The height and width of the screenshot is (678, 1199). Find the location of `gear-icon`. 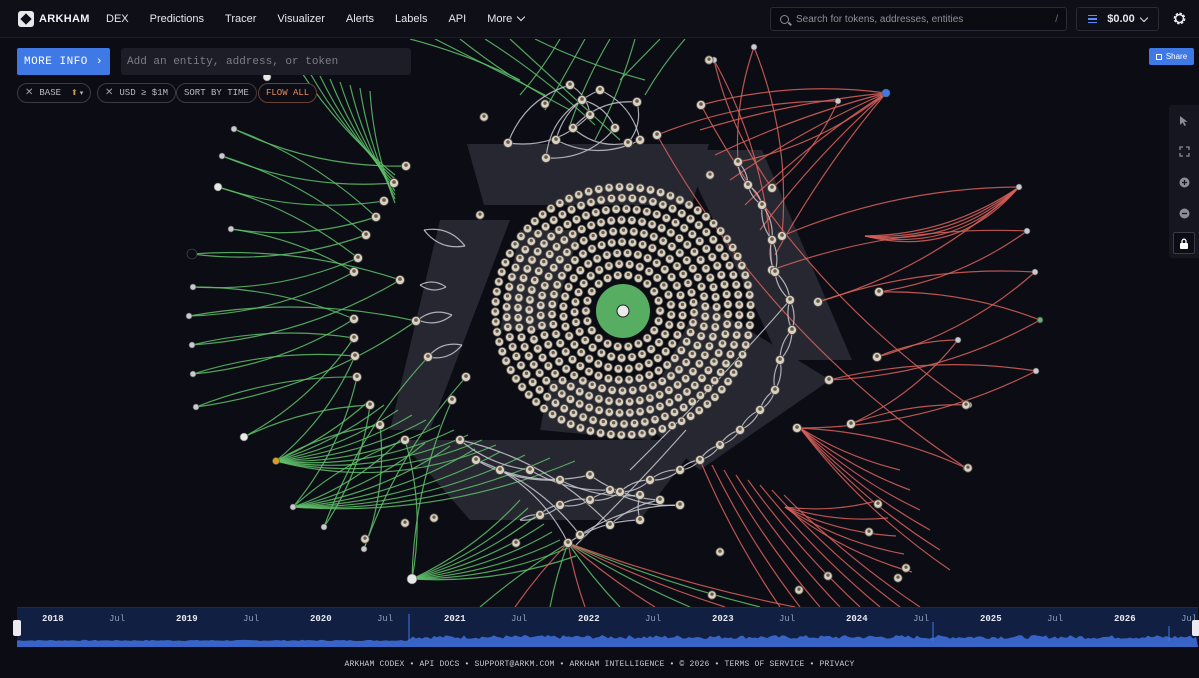

gear-icon is located at coordinates (1179, 18).